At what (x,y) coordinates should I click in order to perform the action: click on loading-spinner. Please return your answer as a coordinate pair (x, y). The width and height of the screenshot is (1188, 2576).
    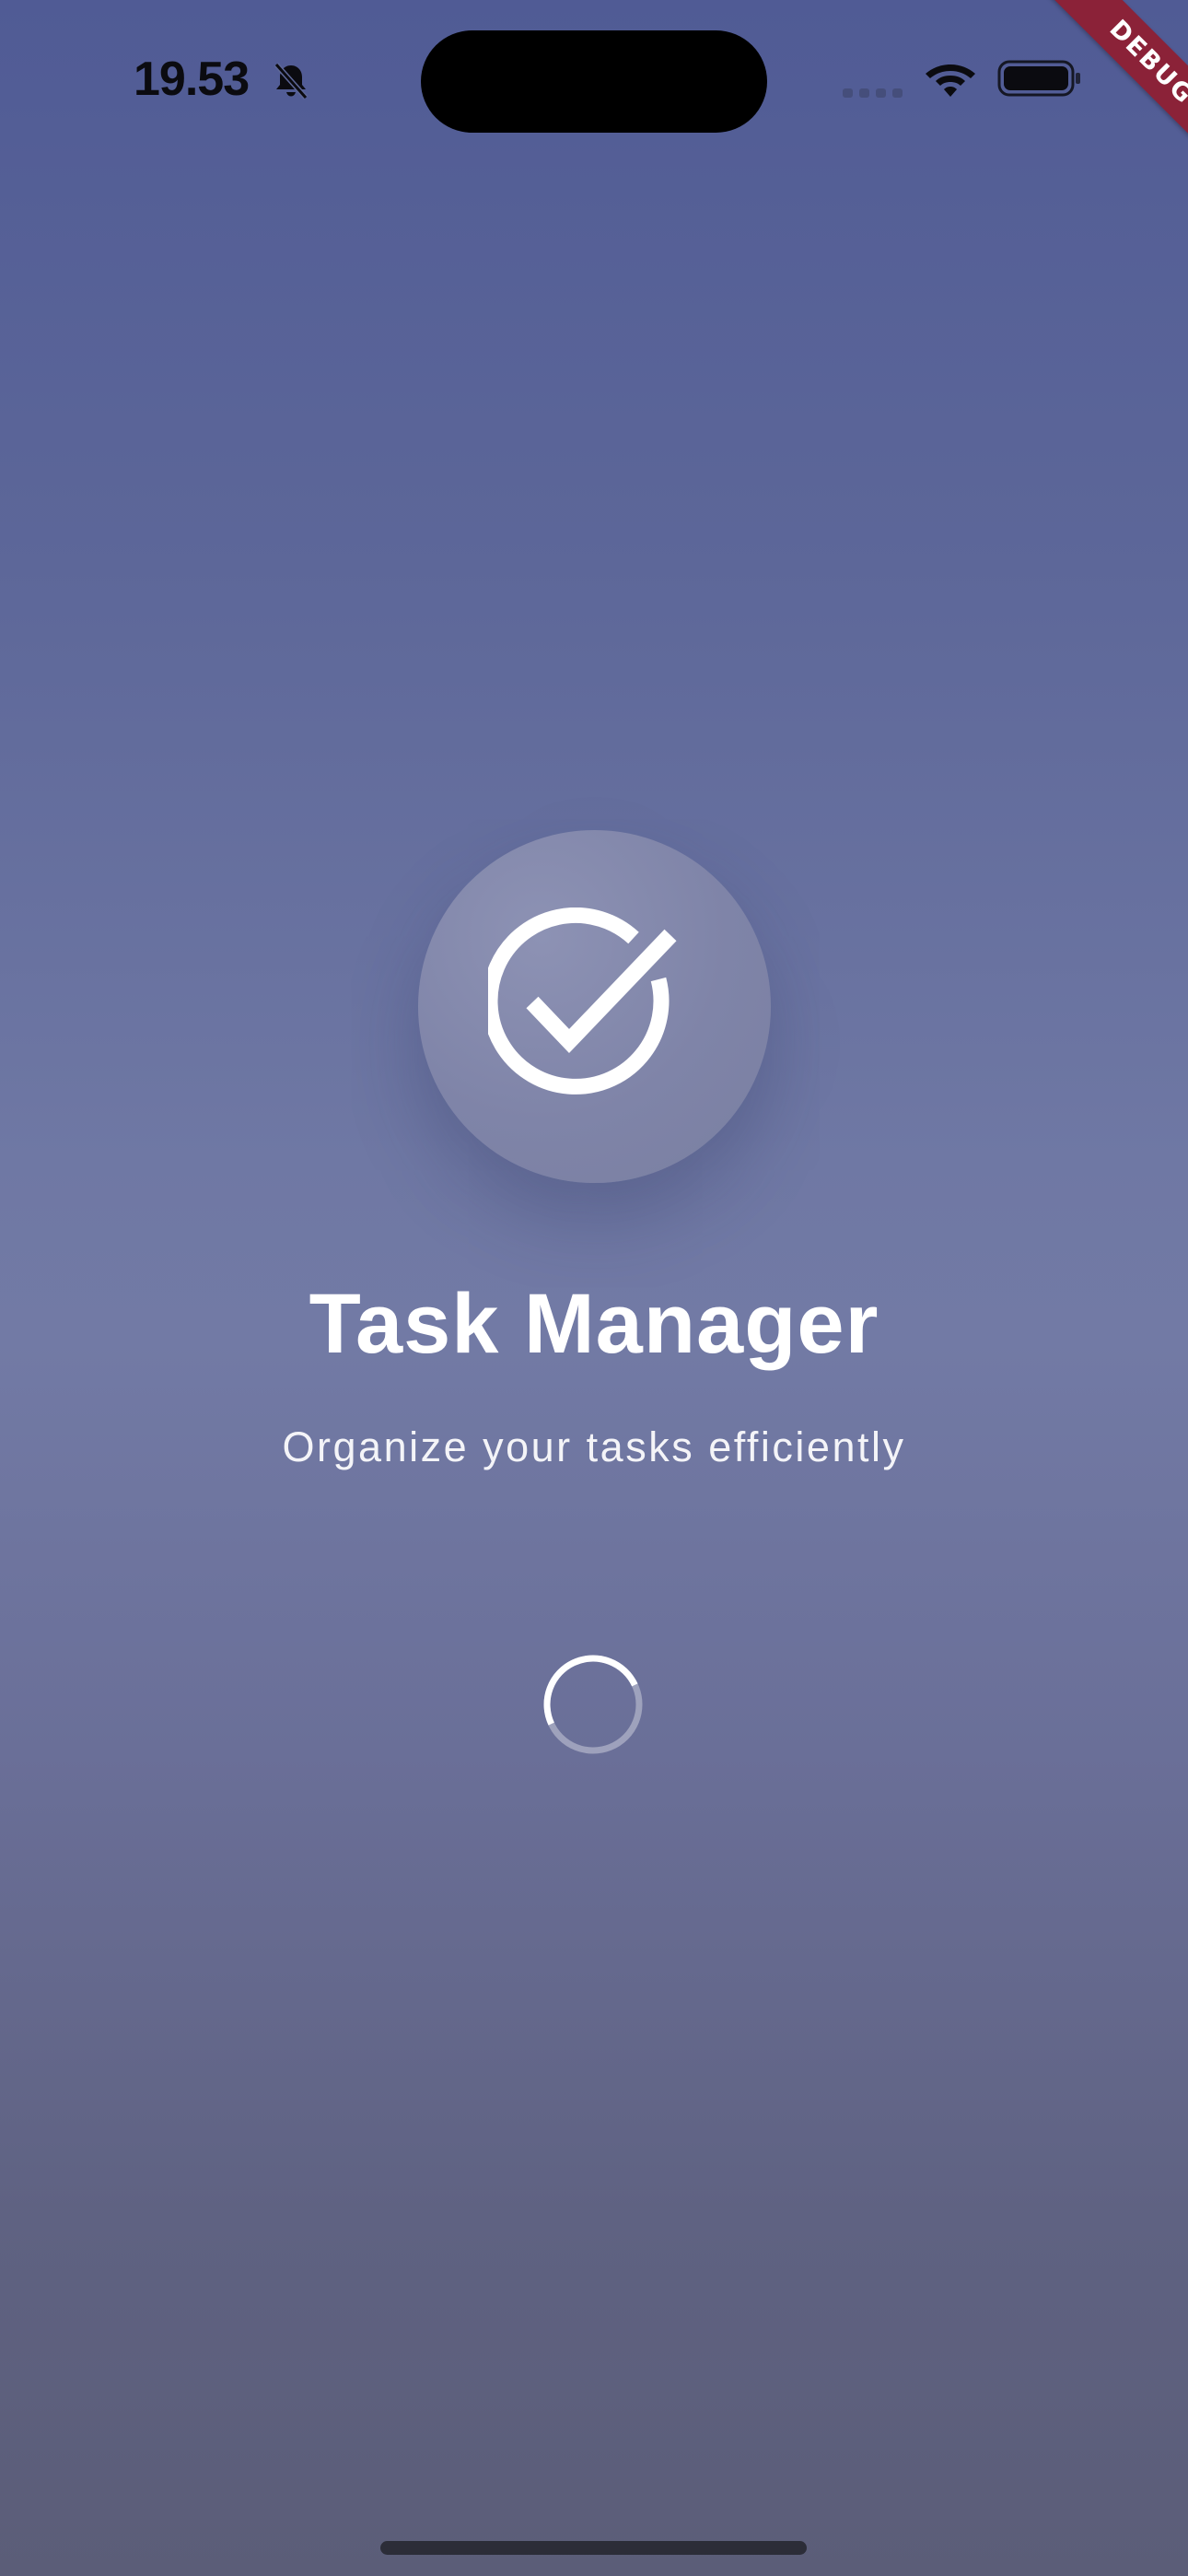
    Looking at the image, I should click on (593, 1704).